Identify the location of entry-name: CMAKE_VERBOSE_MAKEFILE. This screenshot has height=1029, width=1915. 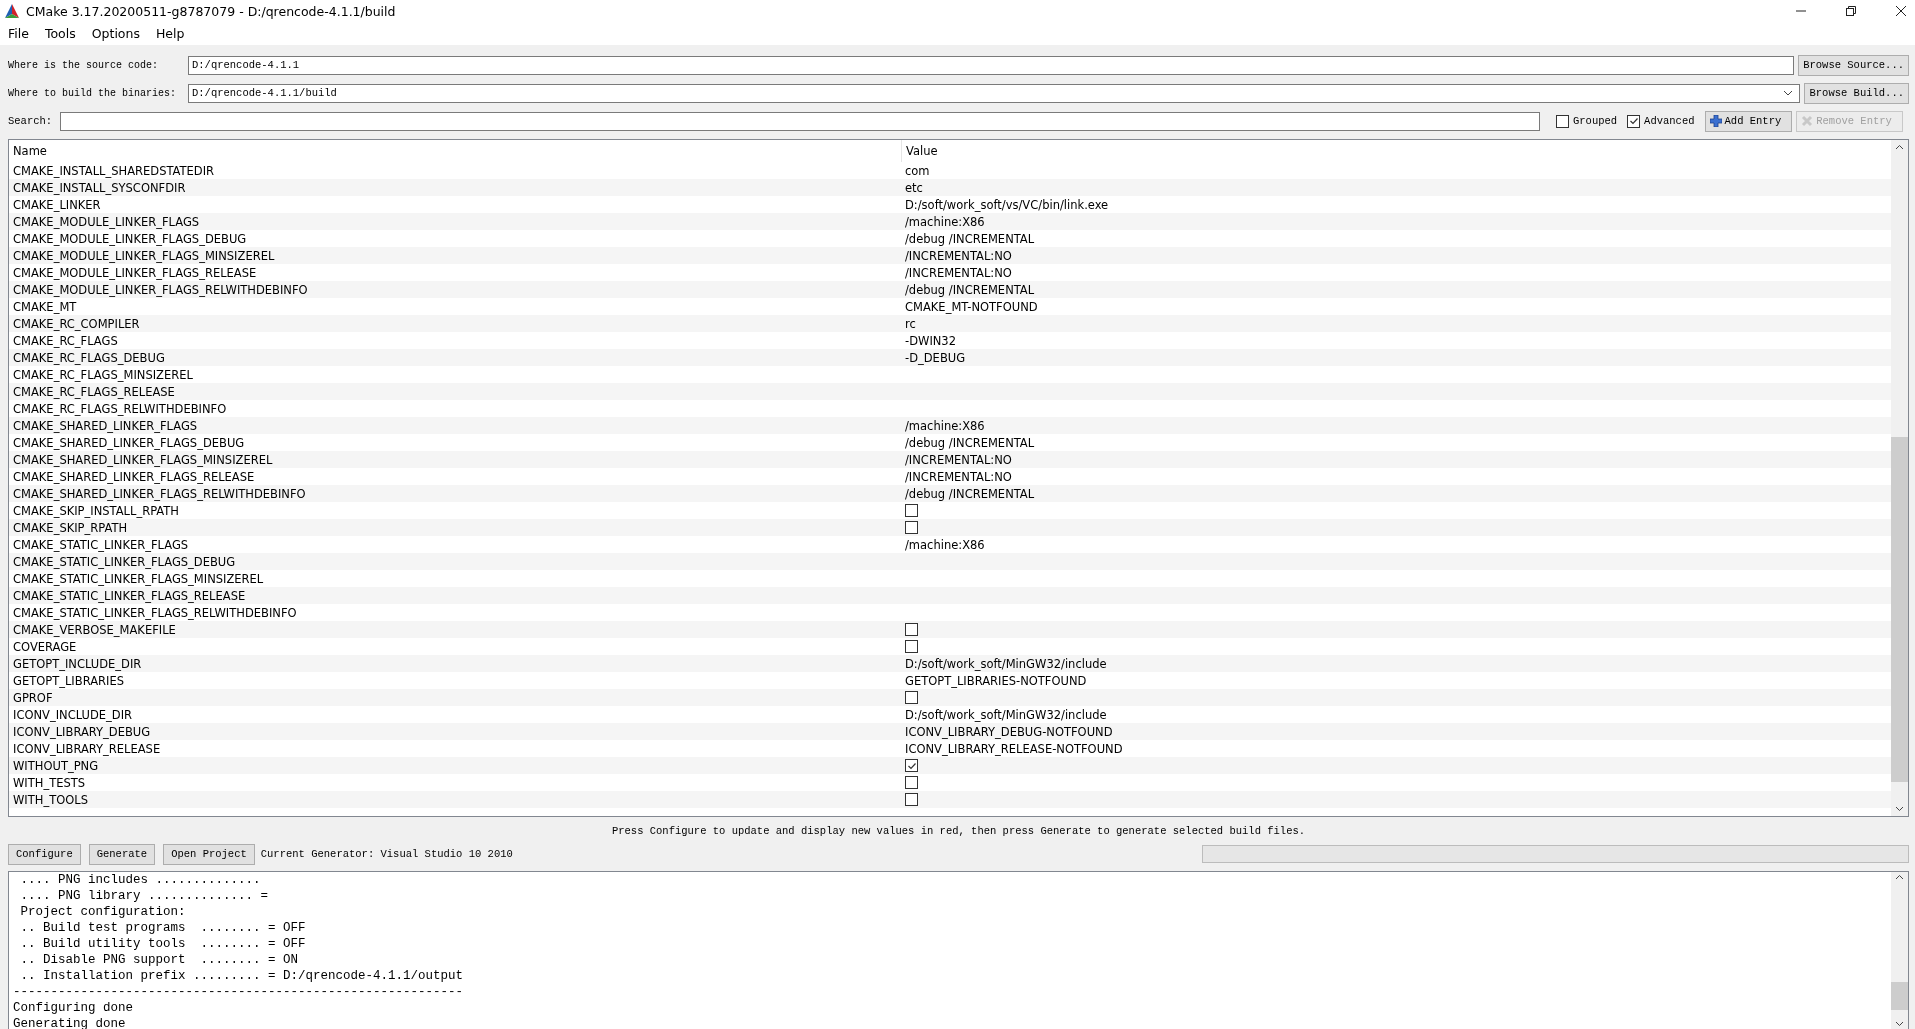
(94, 629).